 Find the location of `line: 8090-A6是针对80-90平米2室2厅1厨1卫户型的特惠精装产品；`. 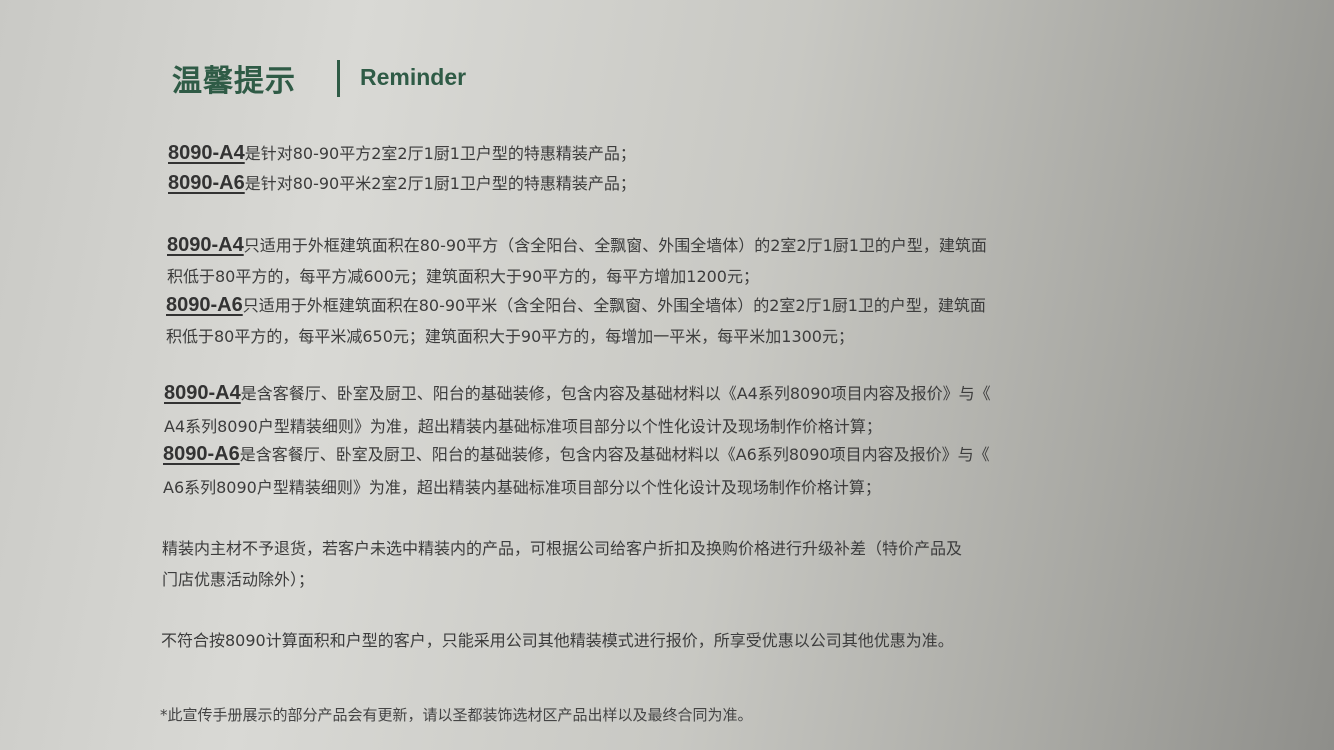

line: 8090-A6是针对80-90平米2室2厅1厨1卫户型的特惠精装产品； is located at coordinates (402, 183).